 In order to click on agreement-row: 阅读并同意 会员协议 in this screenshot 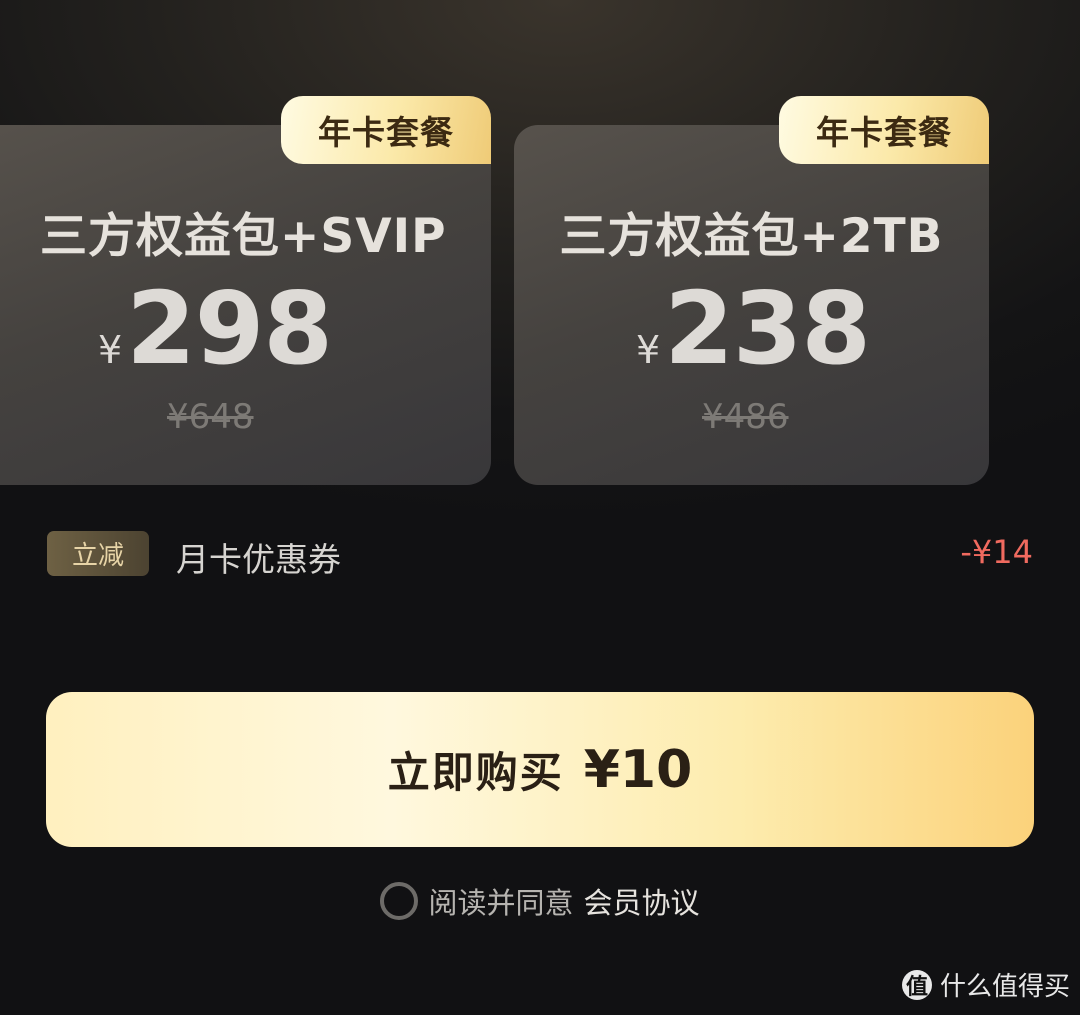, I will do `click(540, 901)`.